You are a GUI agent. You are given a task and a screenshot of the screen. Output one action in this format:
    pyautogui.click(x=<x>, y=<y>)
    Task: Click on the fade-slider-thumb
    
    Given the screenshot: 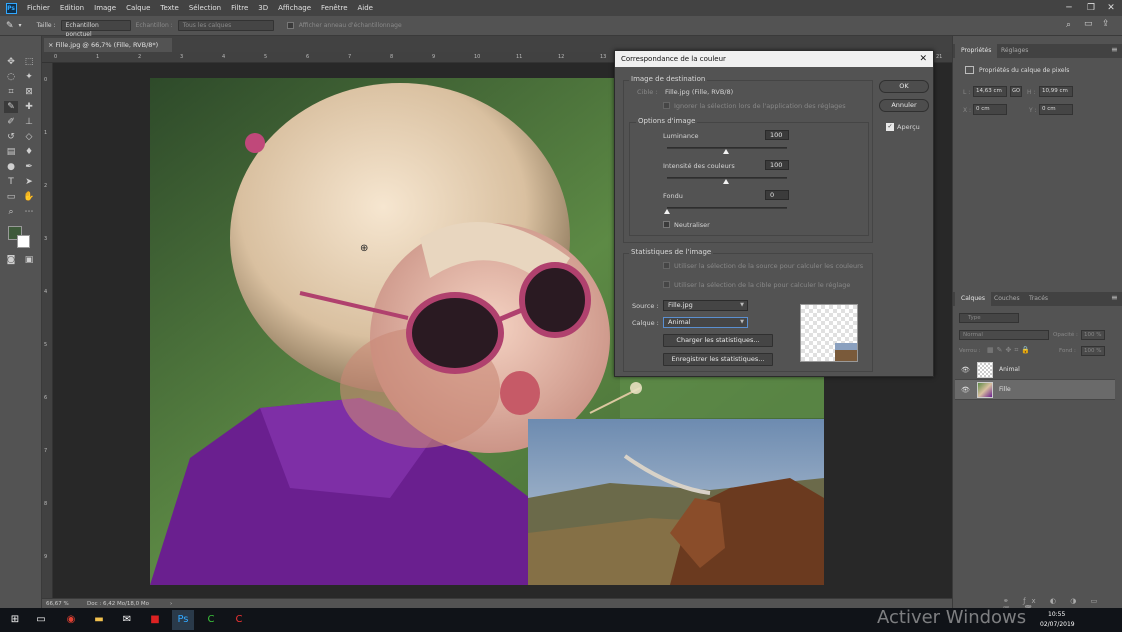 What is the action you would take?
    pyautogui.click(x=667, y=211)
    